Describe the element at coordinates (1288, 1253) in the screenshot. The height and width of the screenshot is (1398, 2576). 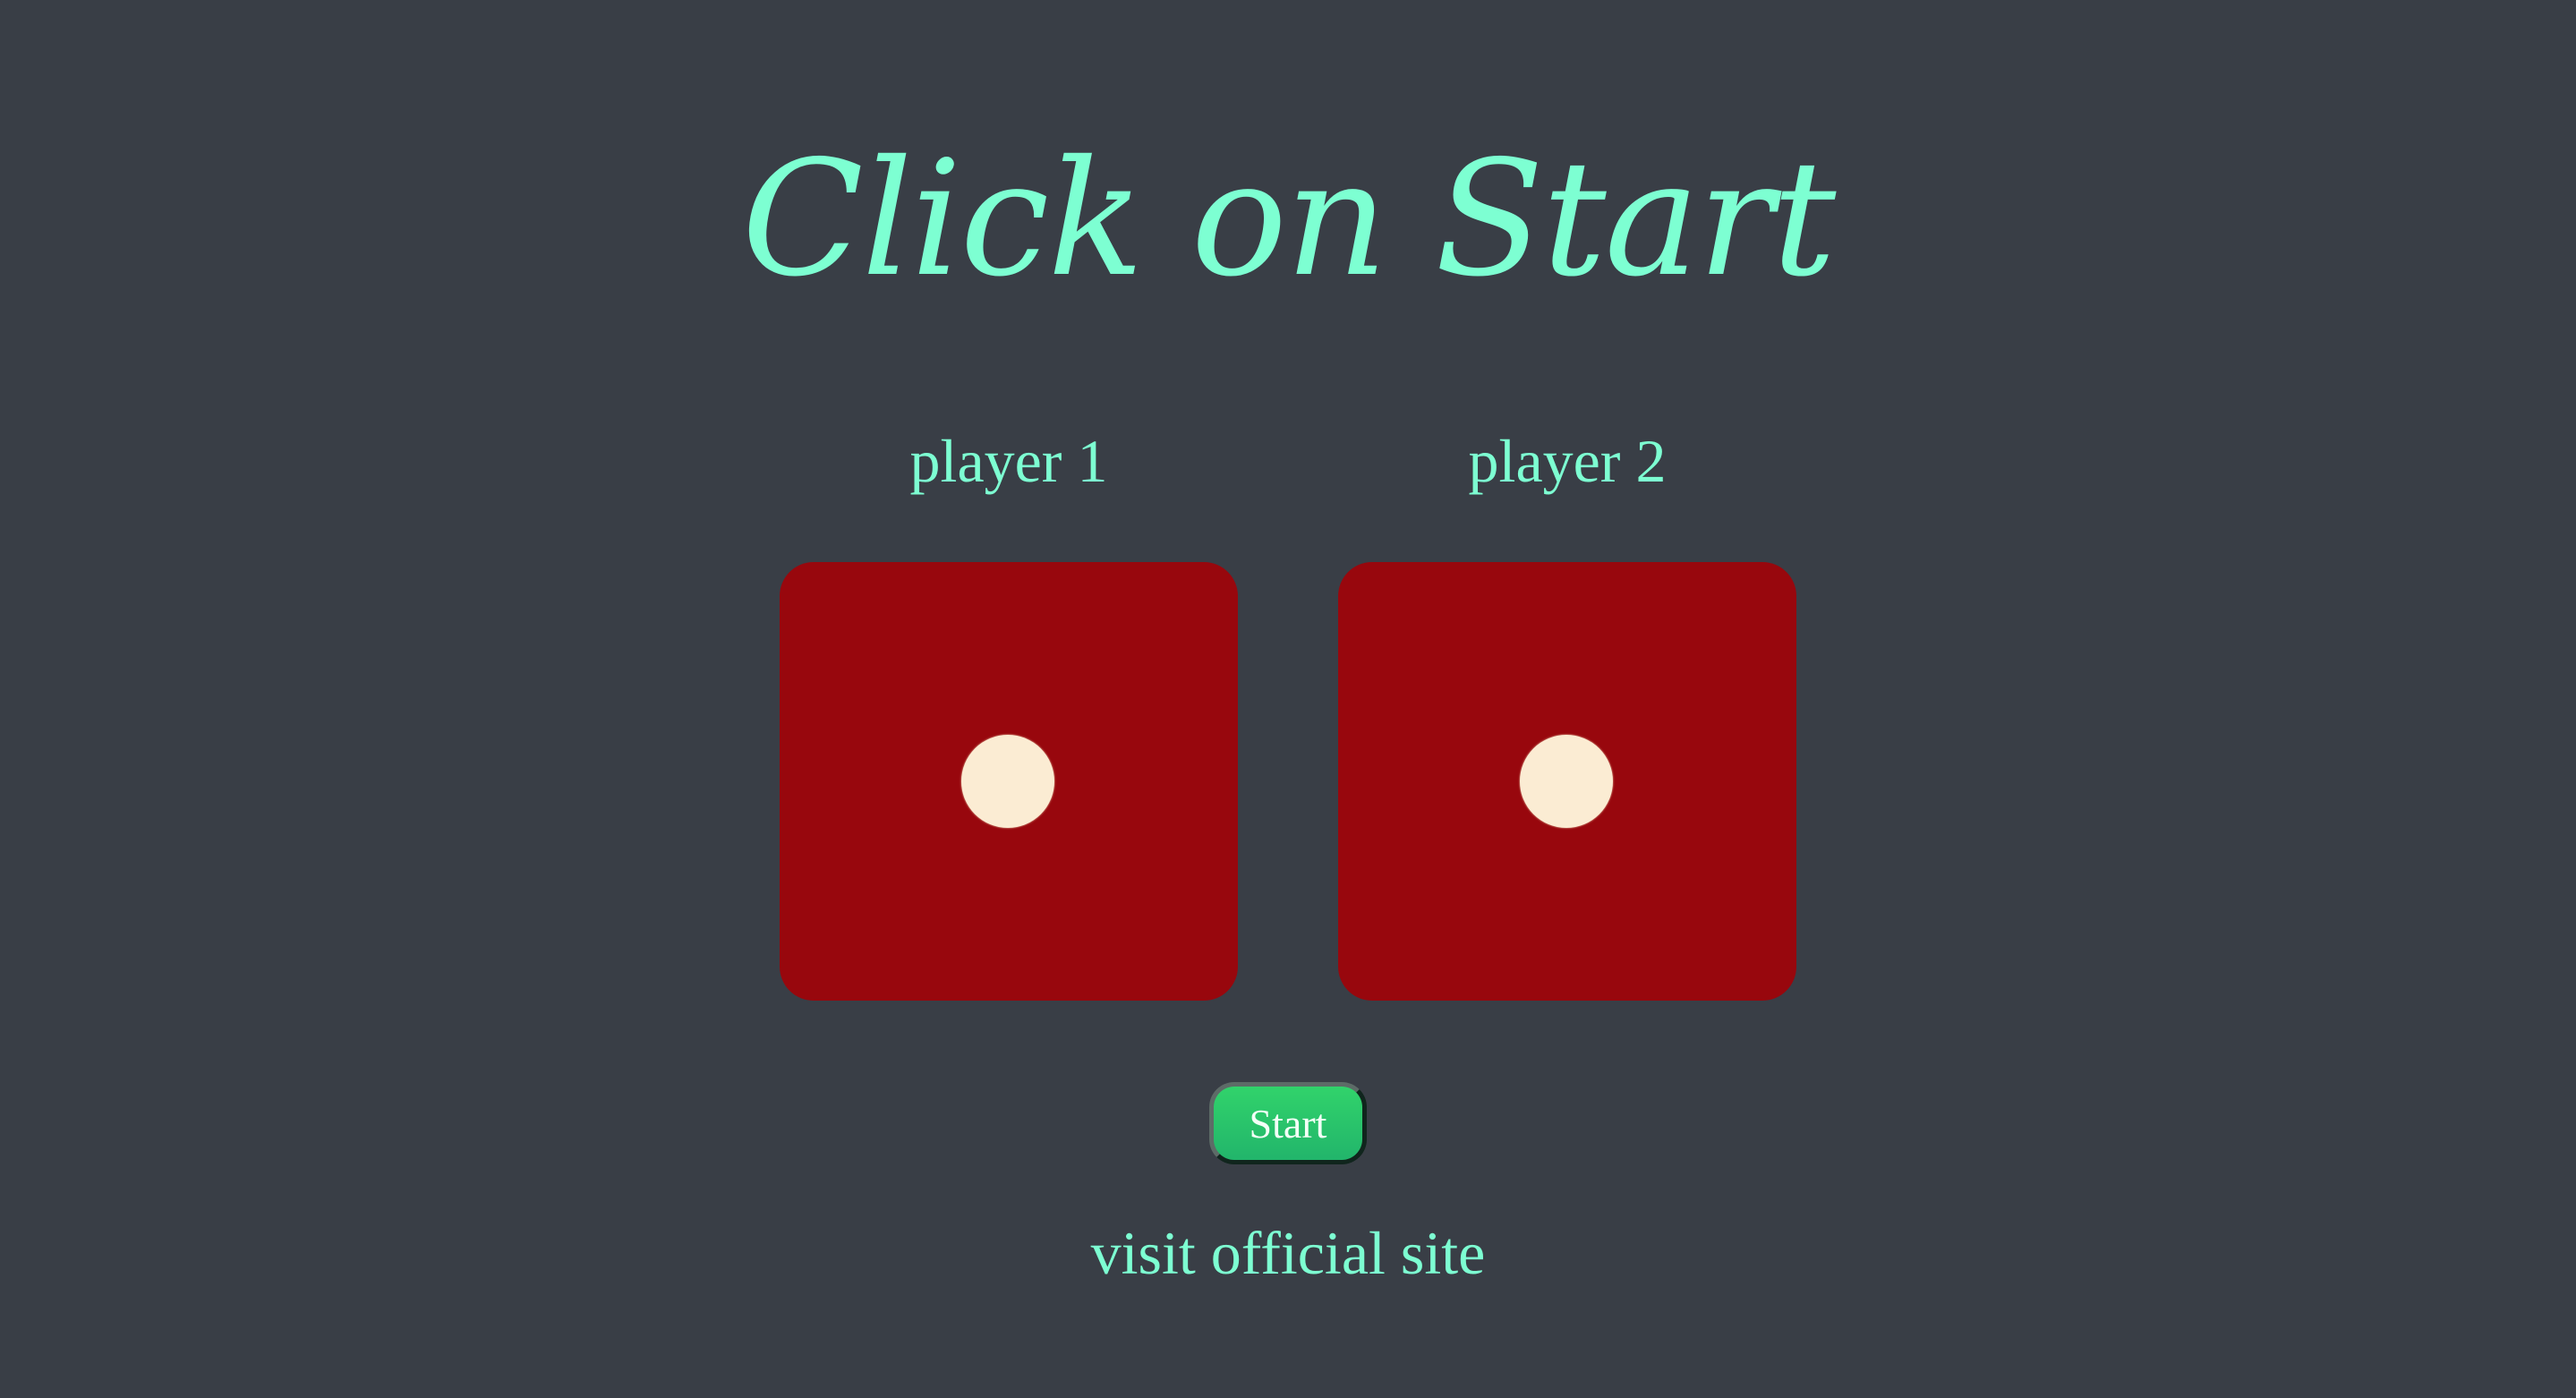
I see `official-site-link: visit official site` at that location.